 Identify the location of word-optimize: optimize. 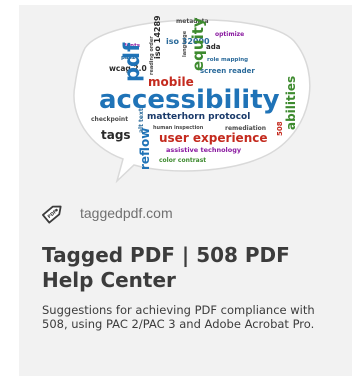
(229, 34).